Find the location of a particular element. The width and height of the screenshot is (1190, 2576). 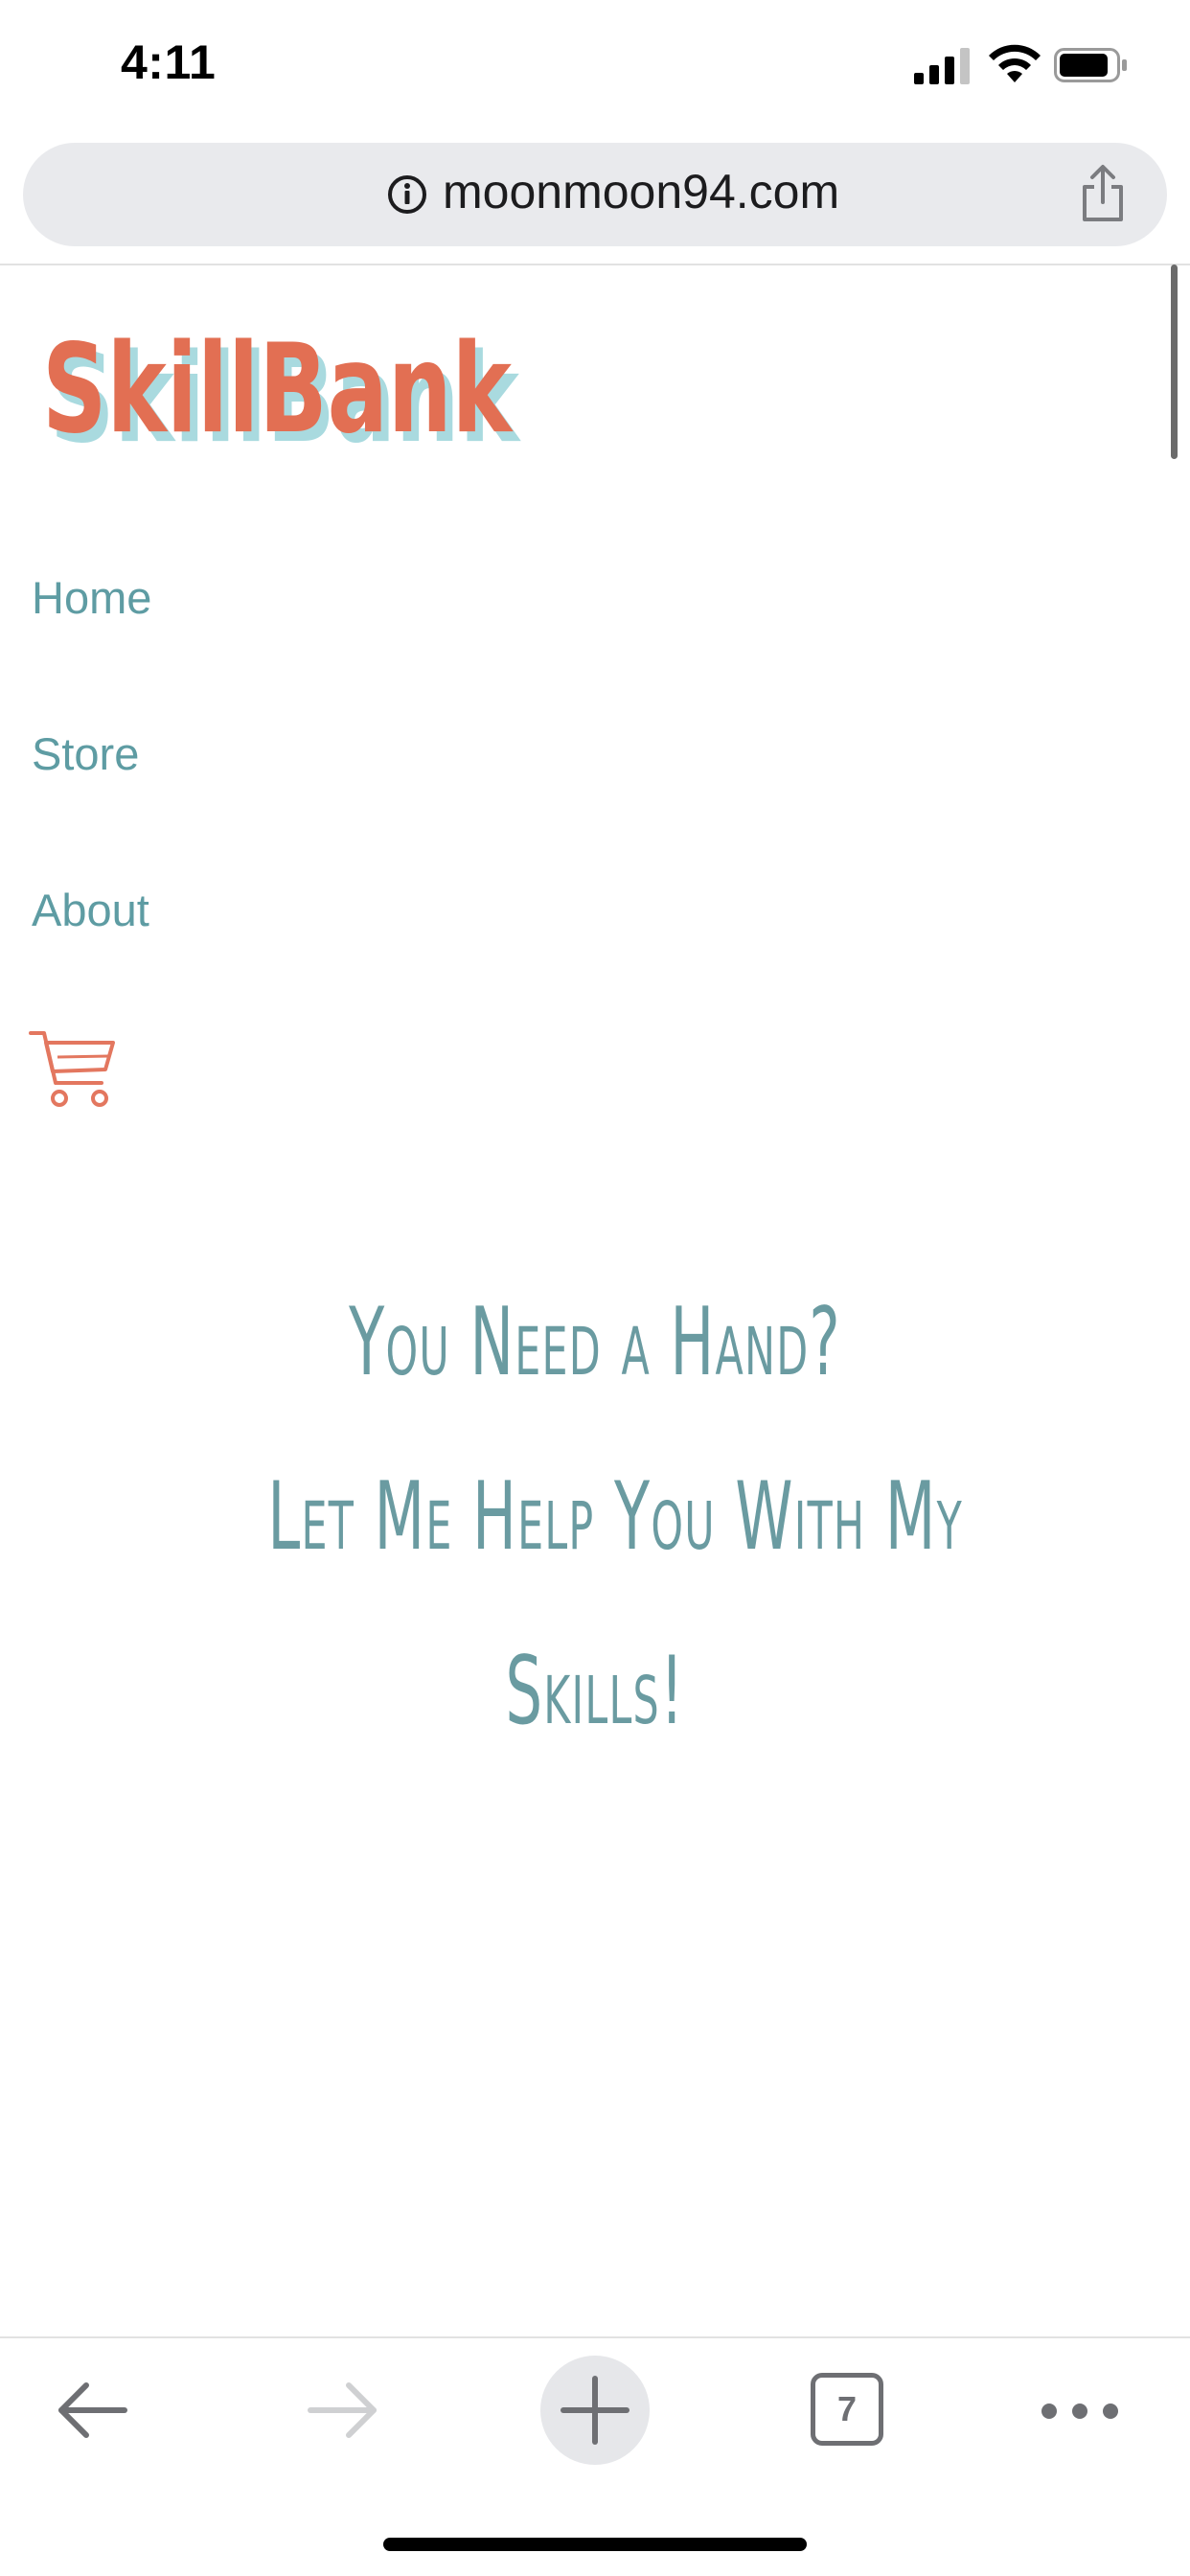

svg-text: SkillBank is located at coordinates (278, 389).